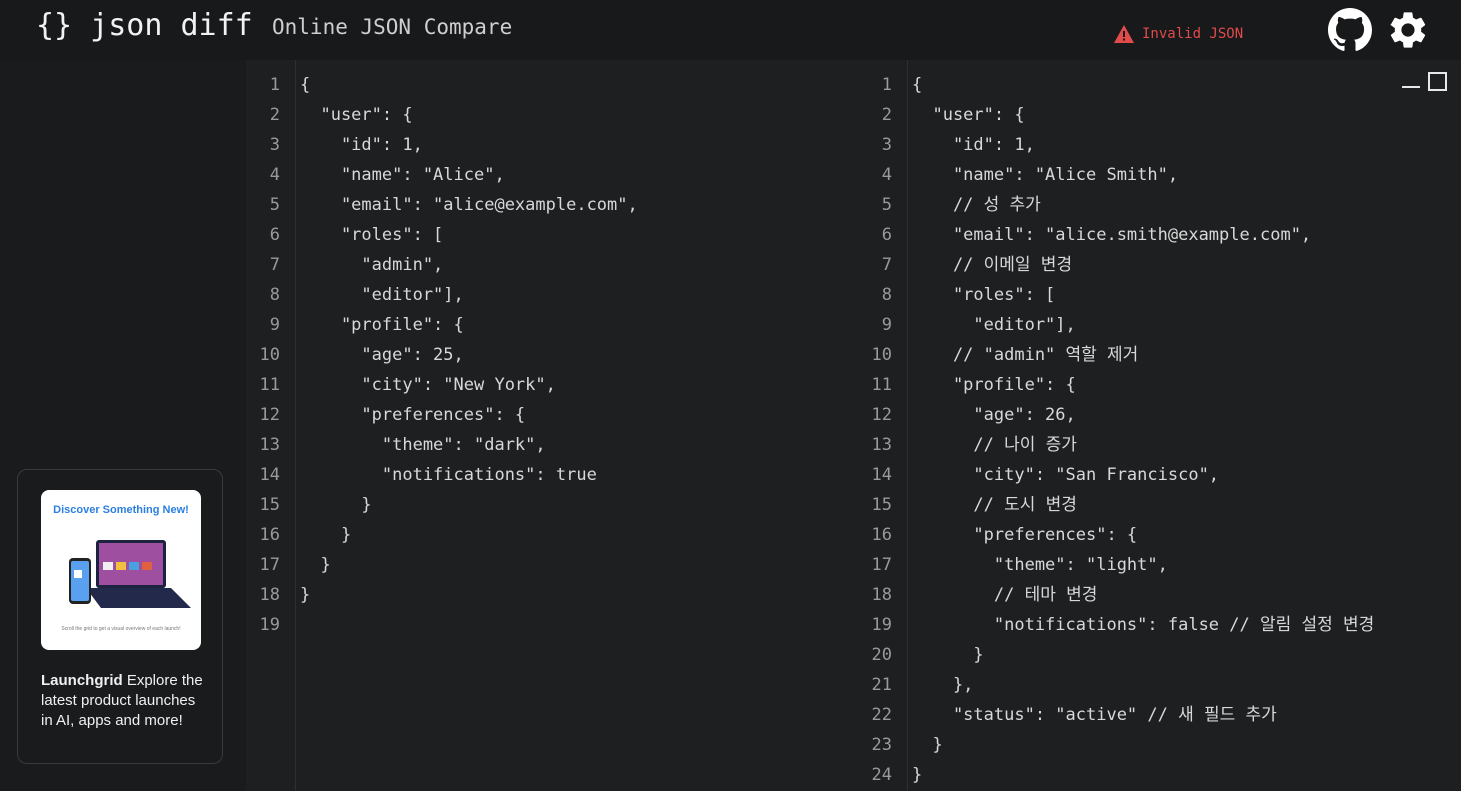  What do you see at coordinates (886, 325) in the screenshot?
I see `line-number: 9` at bounding box center [886, 325].